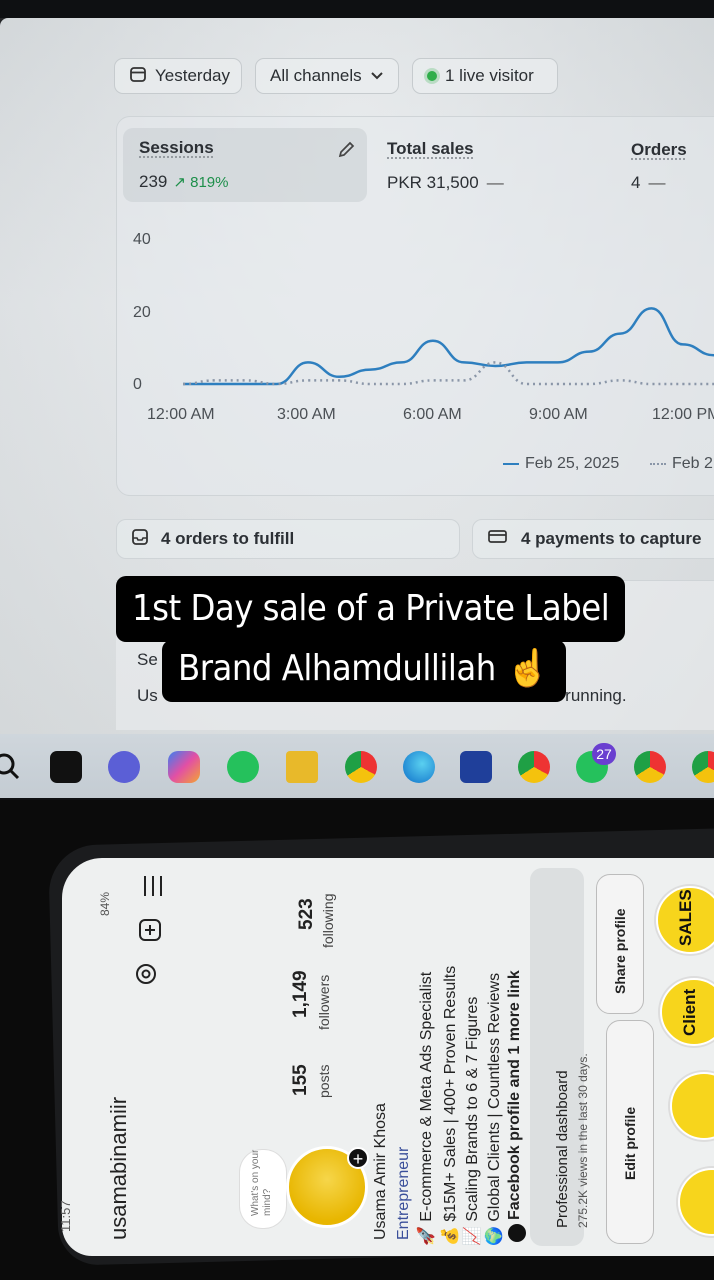 The width and height of the screenshot is (714, 1280). Describe the element at coordinates (403, 1193) in the screenshot. I see `profile-category: Entrepreneur` at that location.